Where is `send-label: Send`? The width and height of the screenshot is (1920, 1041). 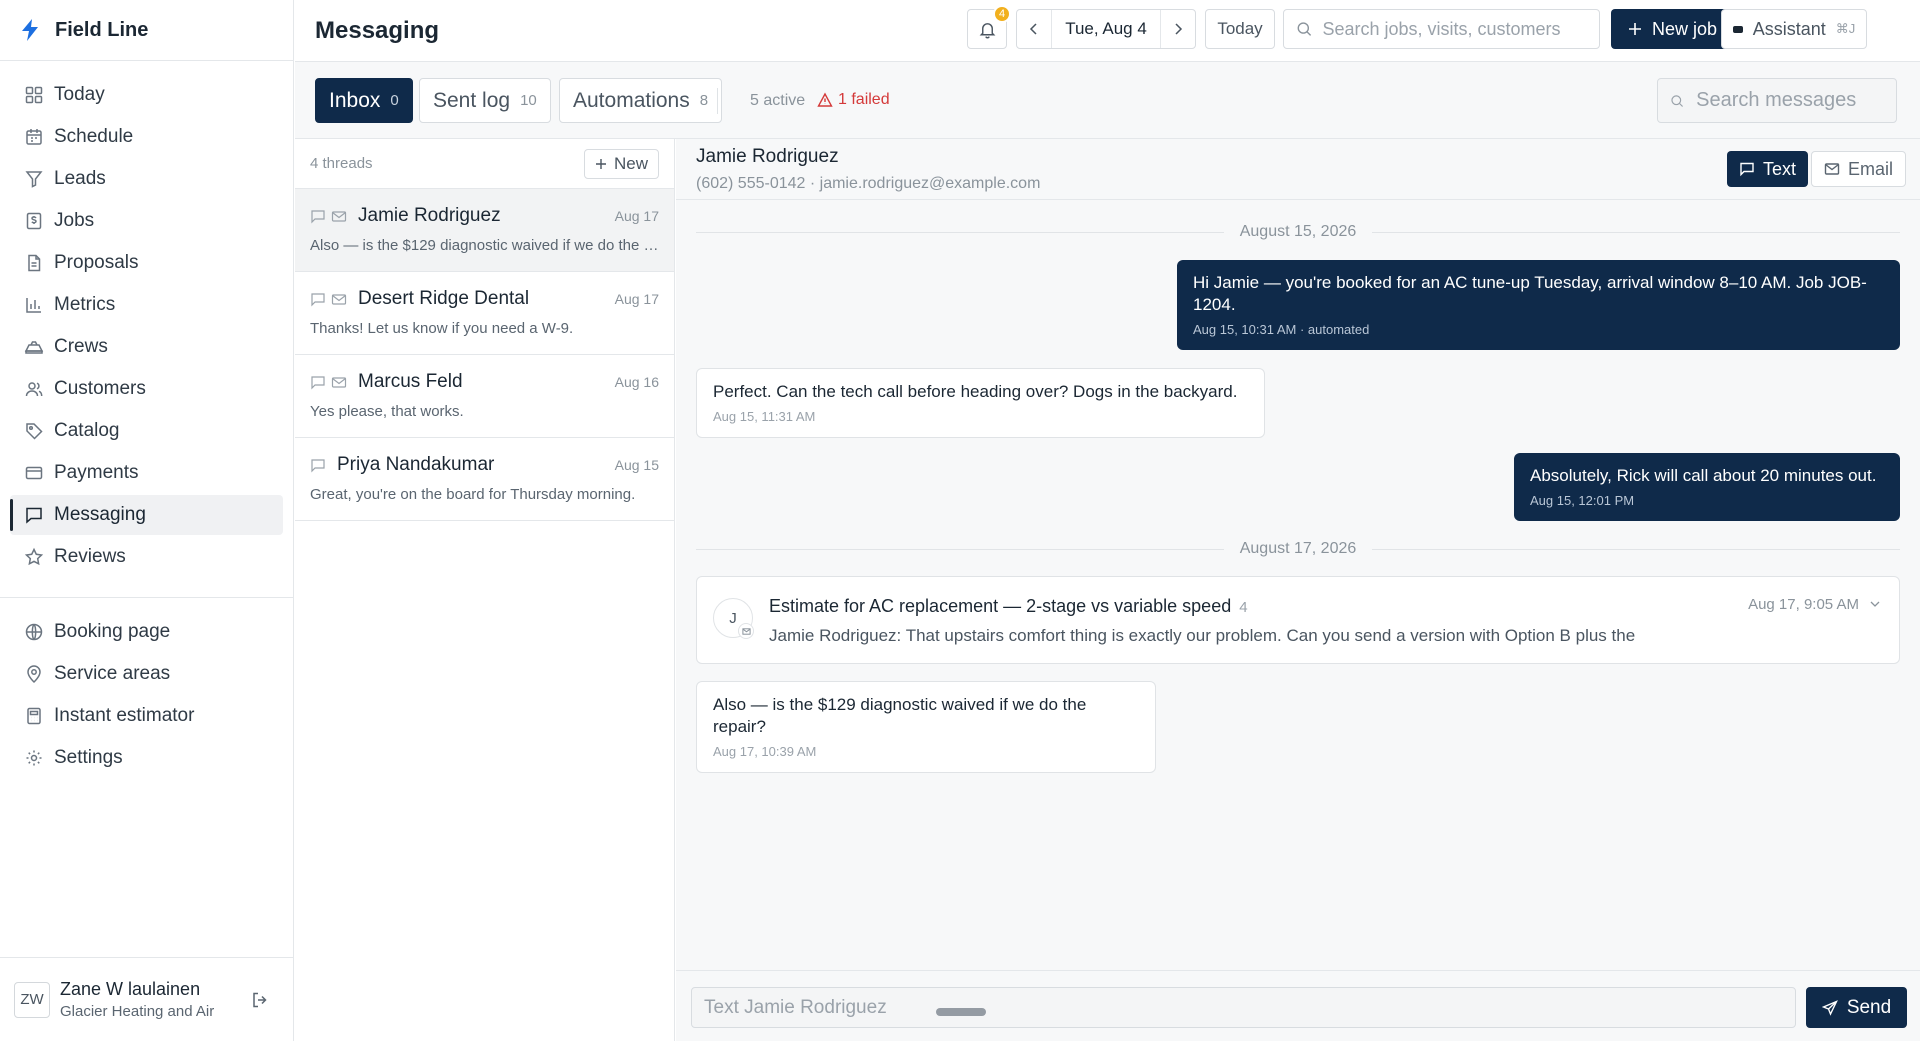 send-label: Send is located at coordinates (1869, 1007).